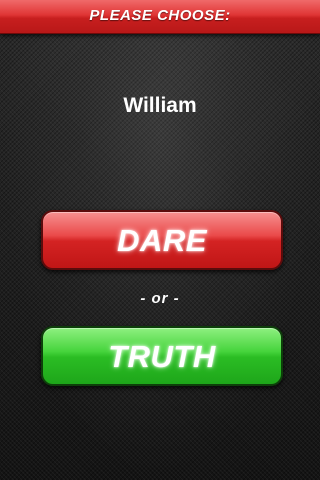 The image size is (320, 480). I want to click on or-separator: - or -, so click(160, 298).